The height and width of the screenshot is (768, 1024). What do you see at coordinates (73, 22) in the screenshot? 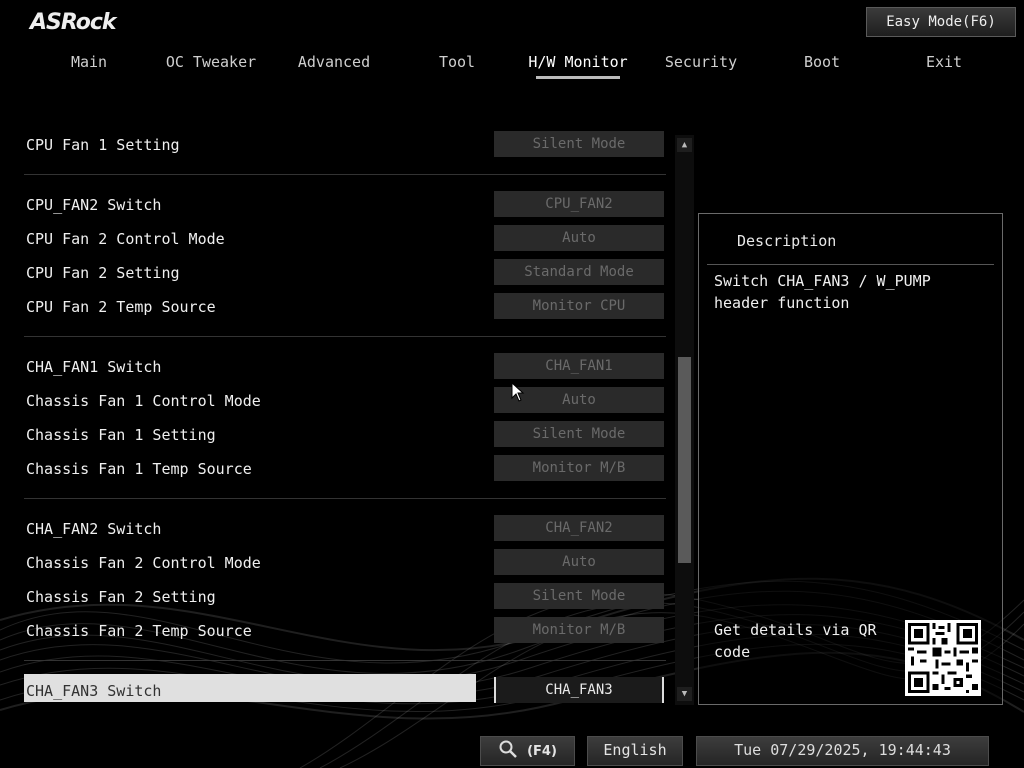
I see `brand-logo: ASRock` at bounding box center [73, 22].